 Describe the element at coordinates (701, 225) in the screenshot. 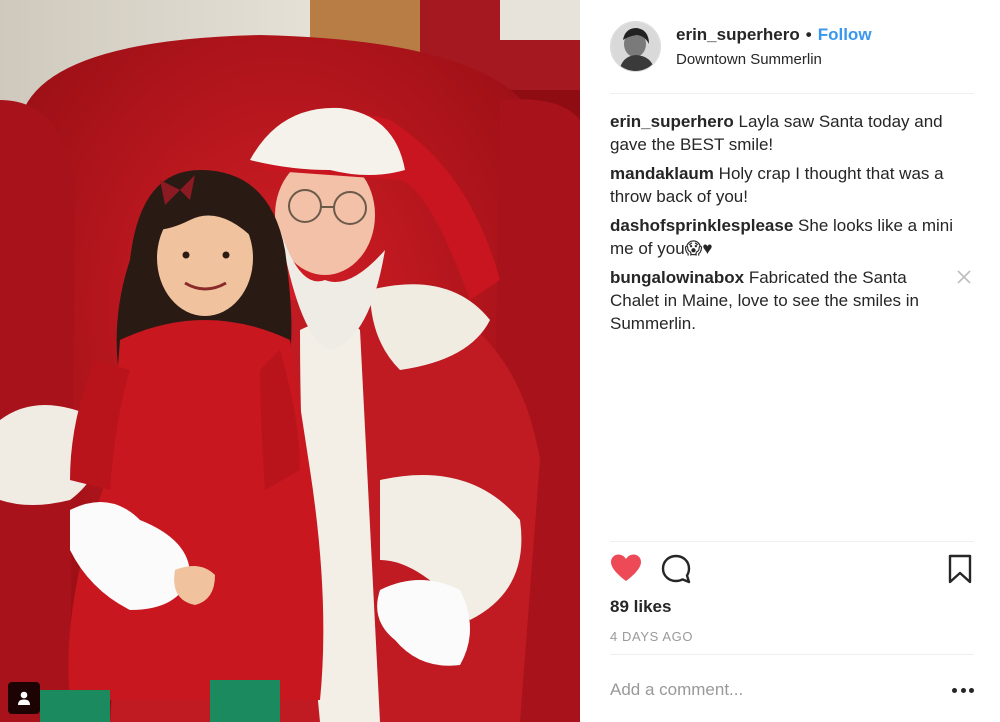

I see `comment-author: dashofsprinklesplease` at that location.